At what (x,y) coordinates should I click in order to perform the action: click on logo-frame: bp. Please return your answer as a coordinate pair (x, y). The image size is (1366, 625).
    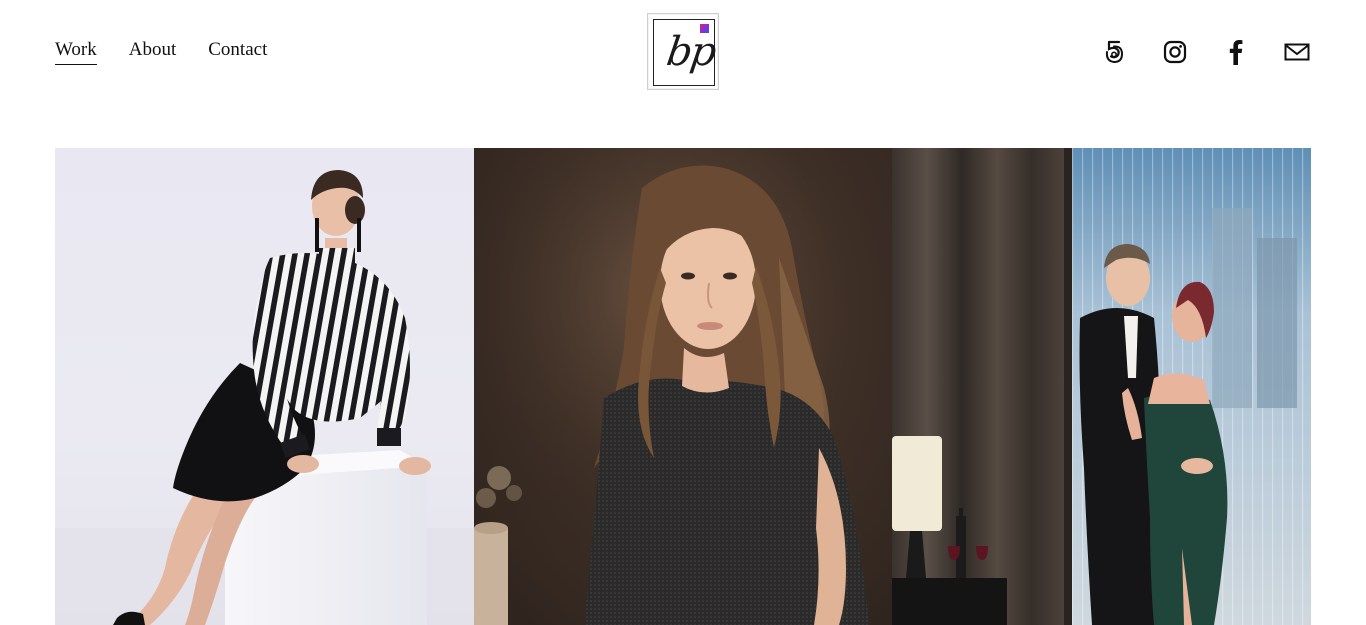
    Looking at the image, I should click on (685, 52).